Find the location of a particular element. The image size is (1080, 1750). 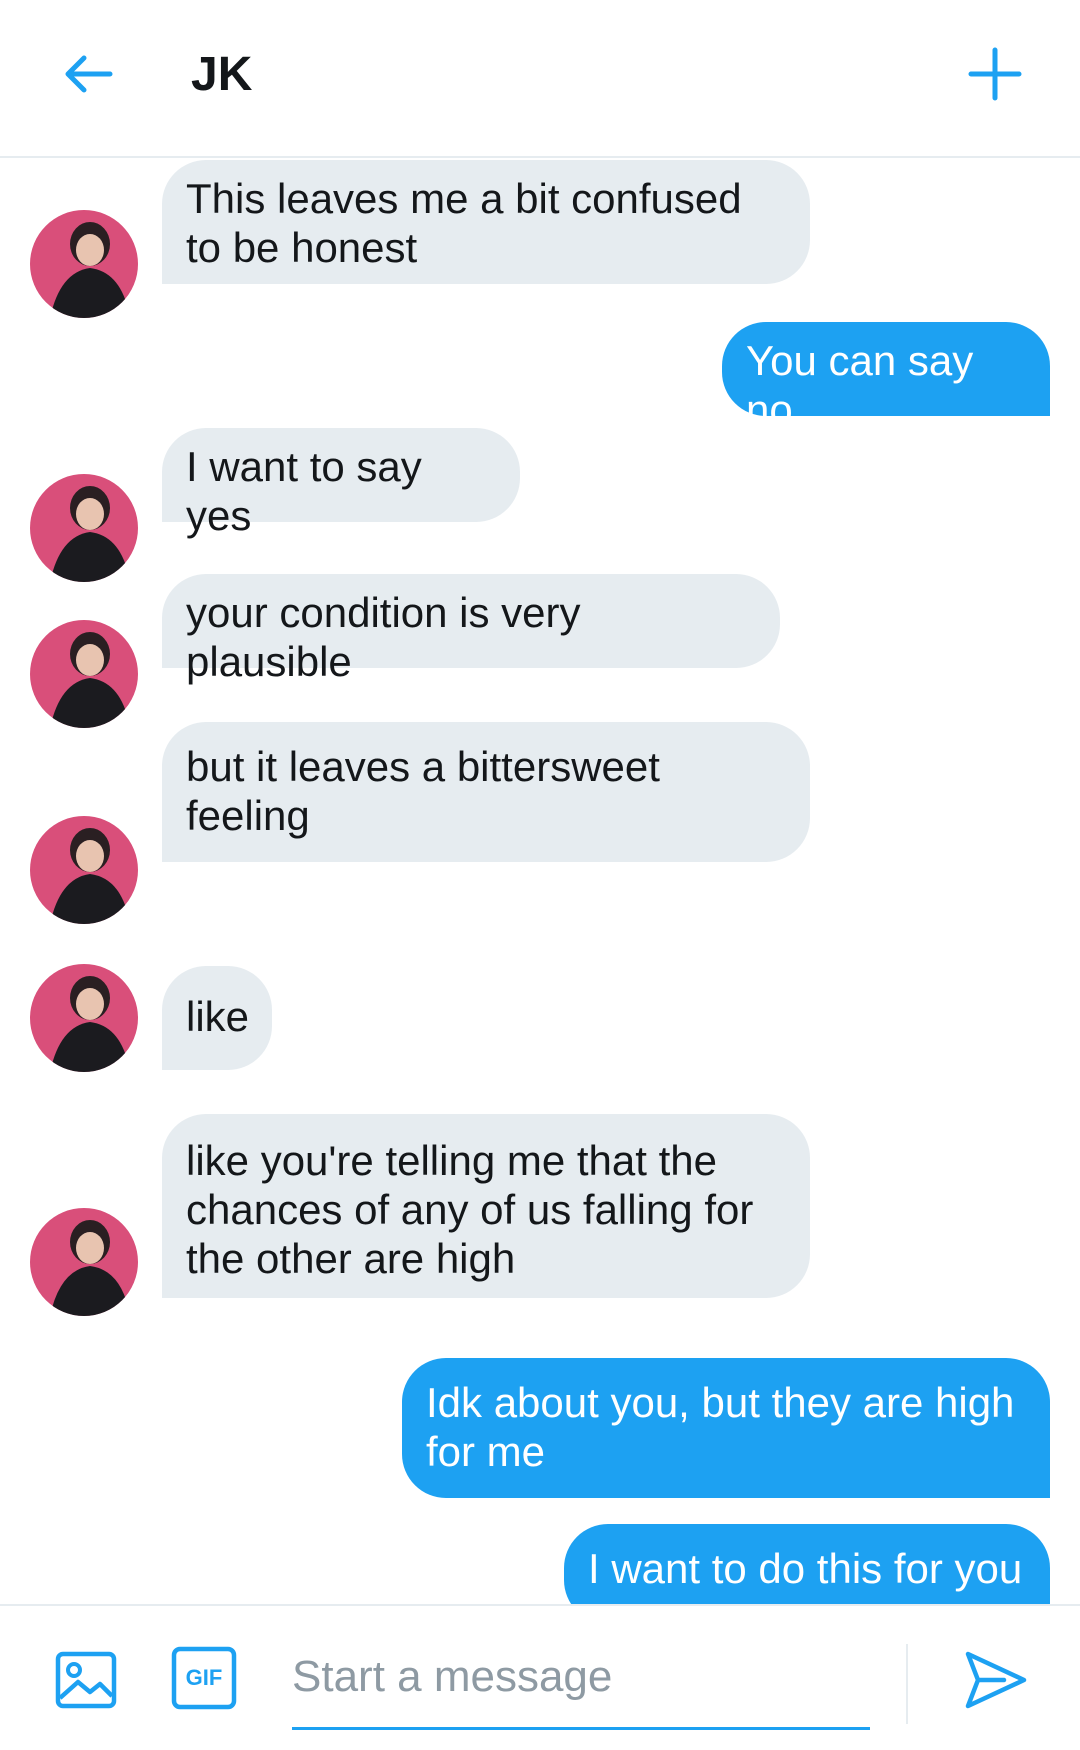

message-bubble: but it leaves a bittersweet feeling is located at coordinates (486, 792).